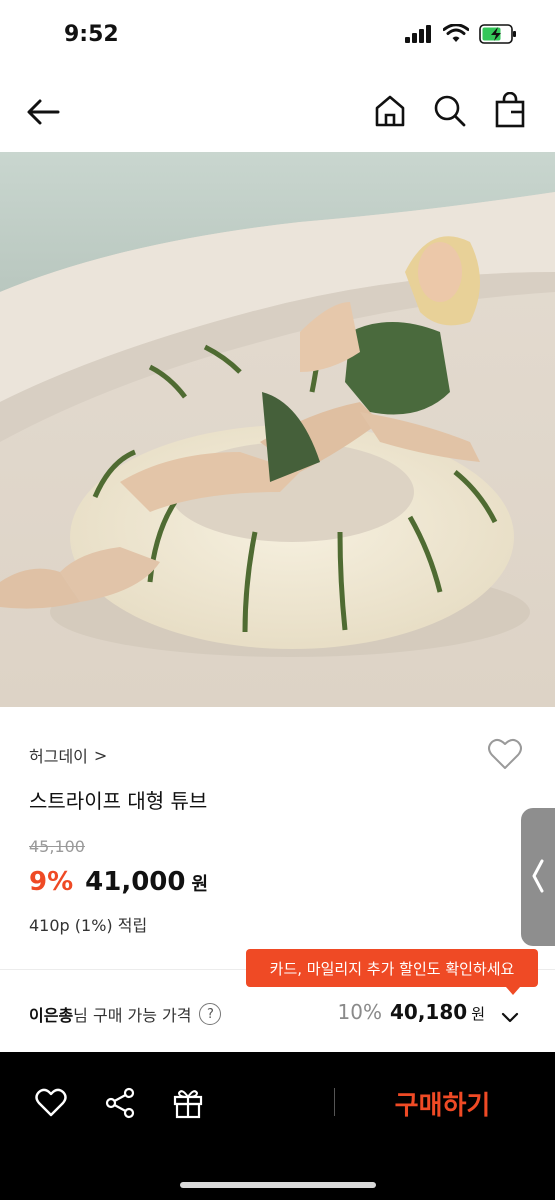 This screenshot has width=555, height=1200. What do you see at coordinates (120, 1103) in the screenshot?
I see `share-icon` at bounding box center [120, 1103].